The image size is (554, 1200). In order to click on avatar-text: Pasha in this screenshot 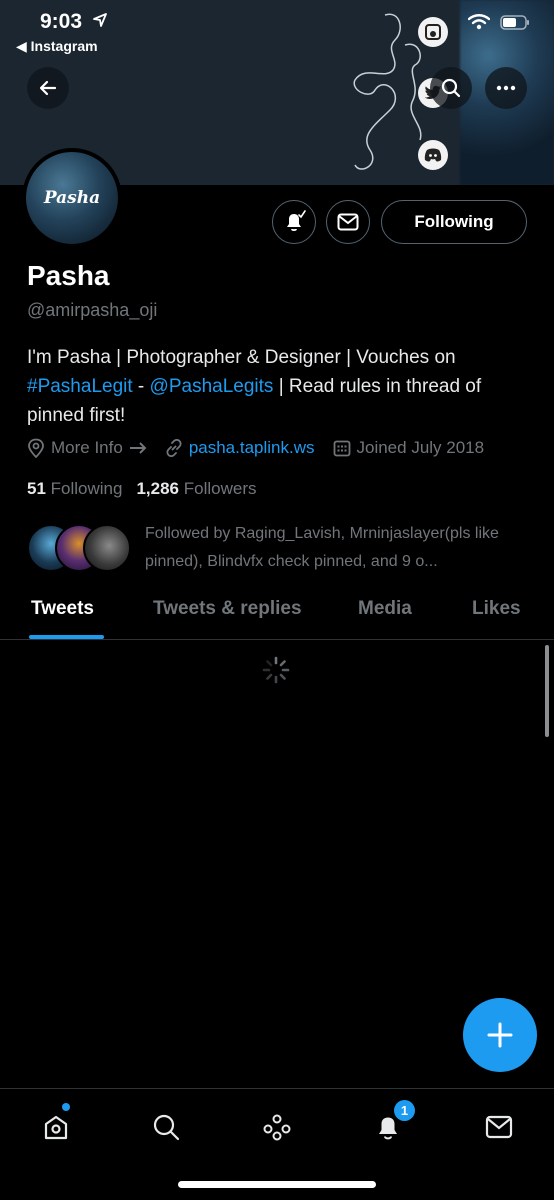, I will do `click(72, 198)`.